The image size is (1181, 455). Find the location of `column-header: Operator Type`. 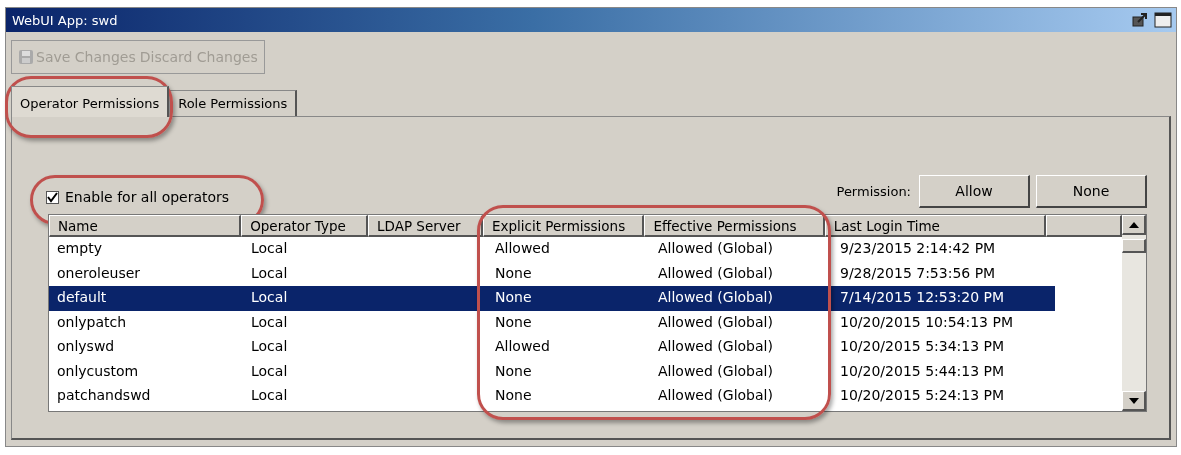

column-header: Operator Type is located at coordinates (304, 226).